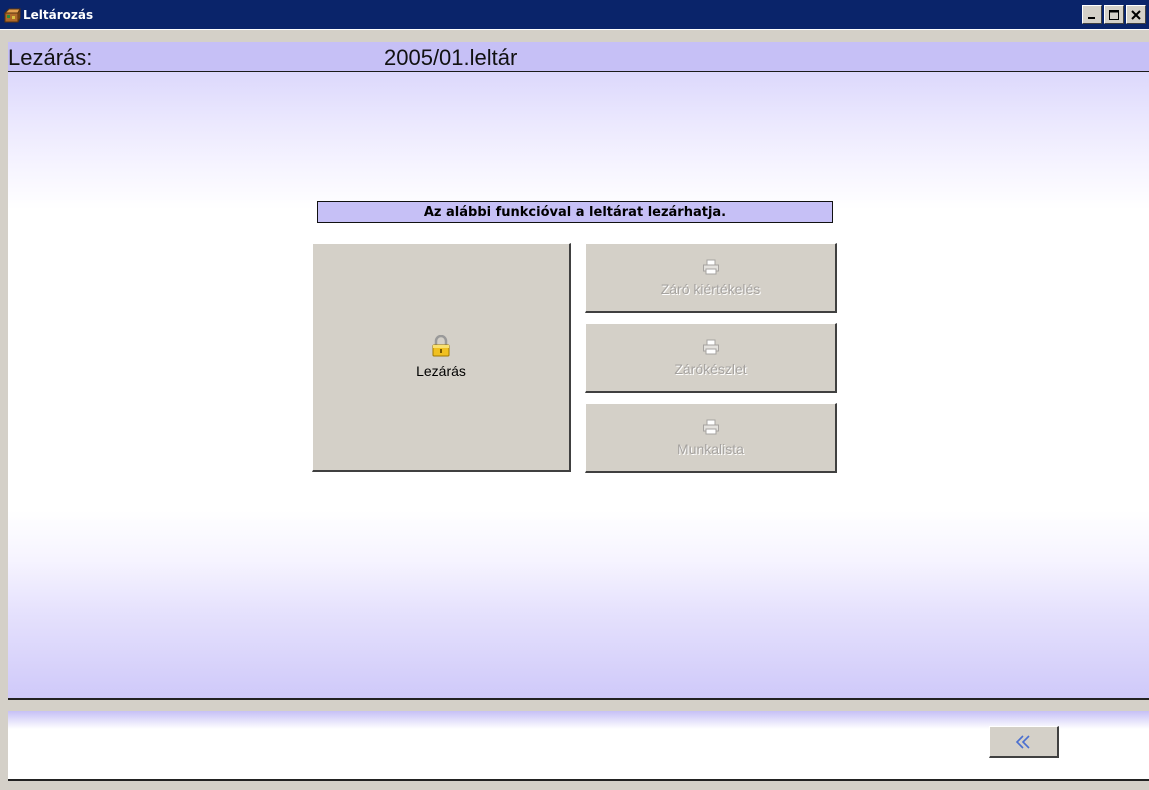  I want to click on window-title: Leltározás, so click(58, 14).